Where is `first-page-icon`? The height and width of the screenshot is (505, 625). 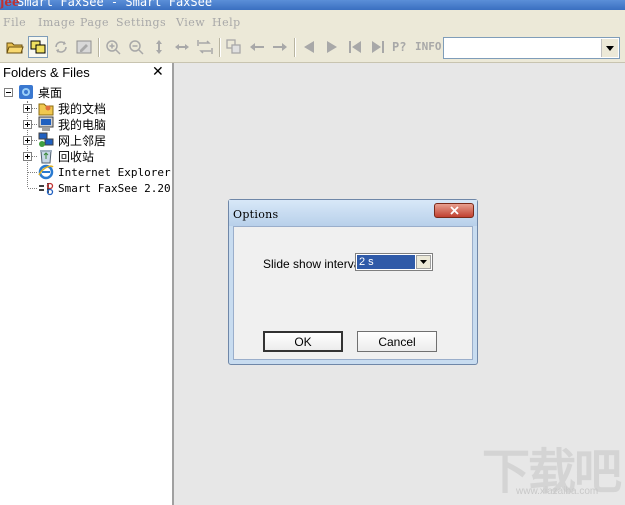 first-page-icon is located at coordinates (355, 47).